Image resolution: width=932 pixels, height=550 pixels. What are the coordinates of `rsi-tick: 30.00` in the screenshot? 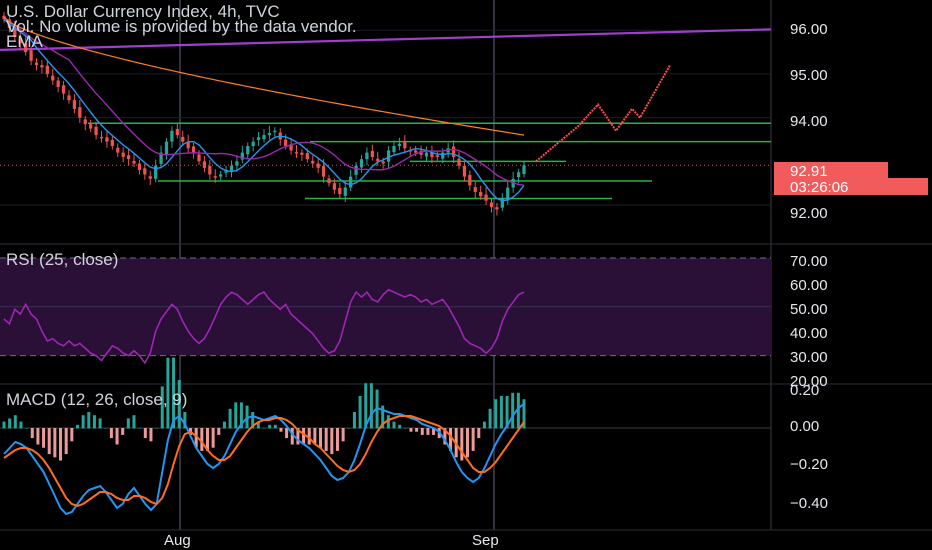 It's located at (809, 357).